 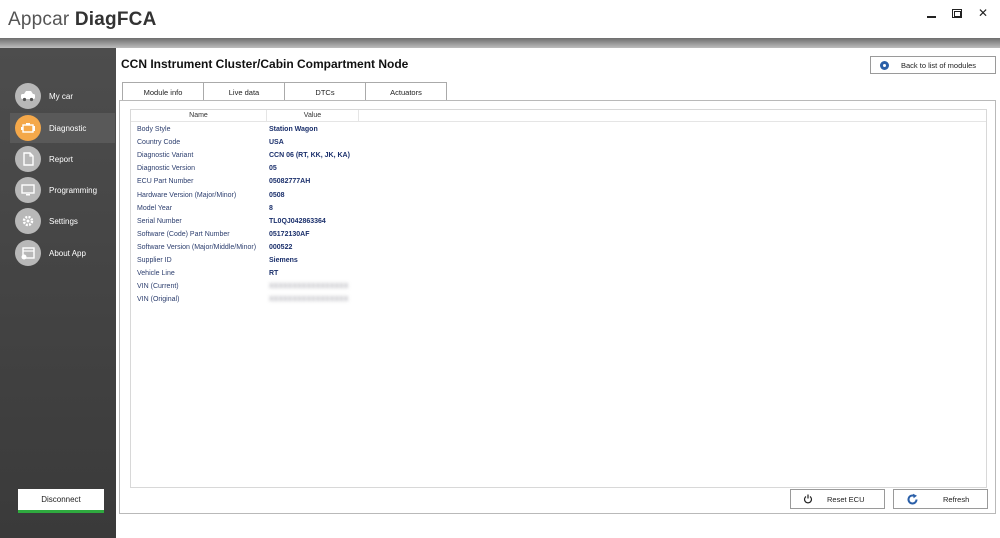 I want to click on close-button: ✕, so click(x=983, y=13).